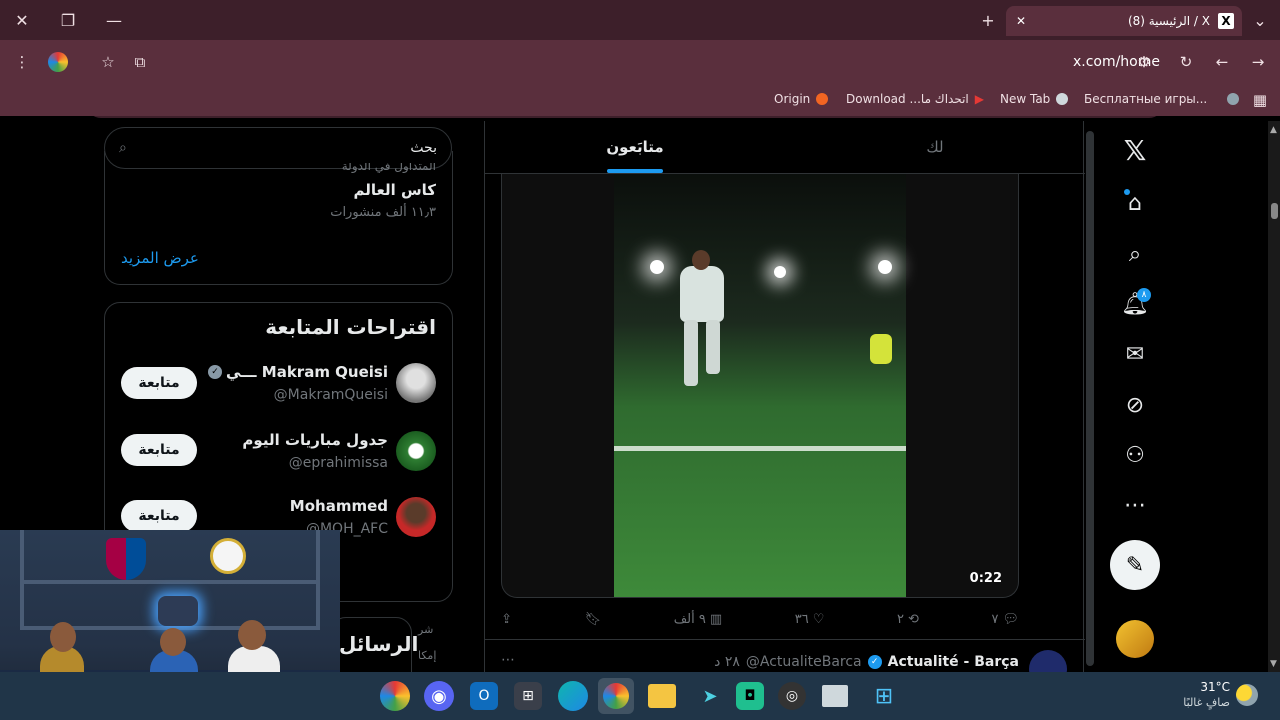  Describe the element at coordinates (1274, 211) in the screenshot. I see `scrollbar-thumb` at that location.